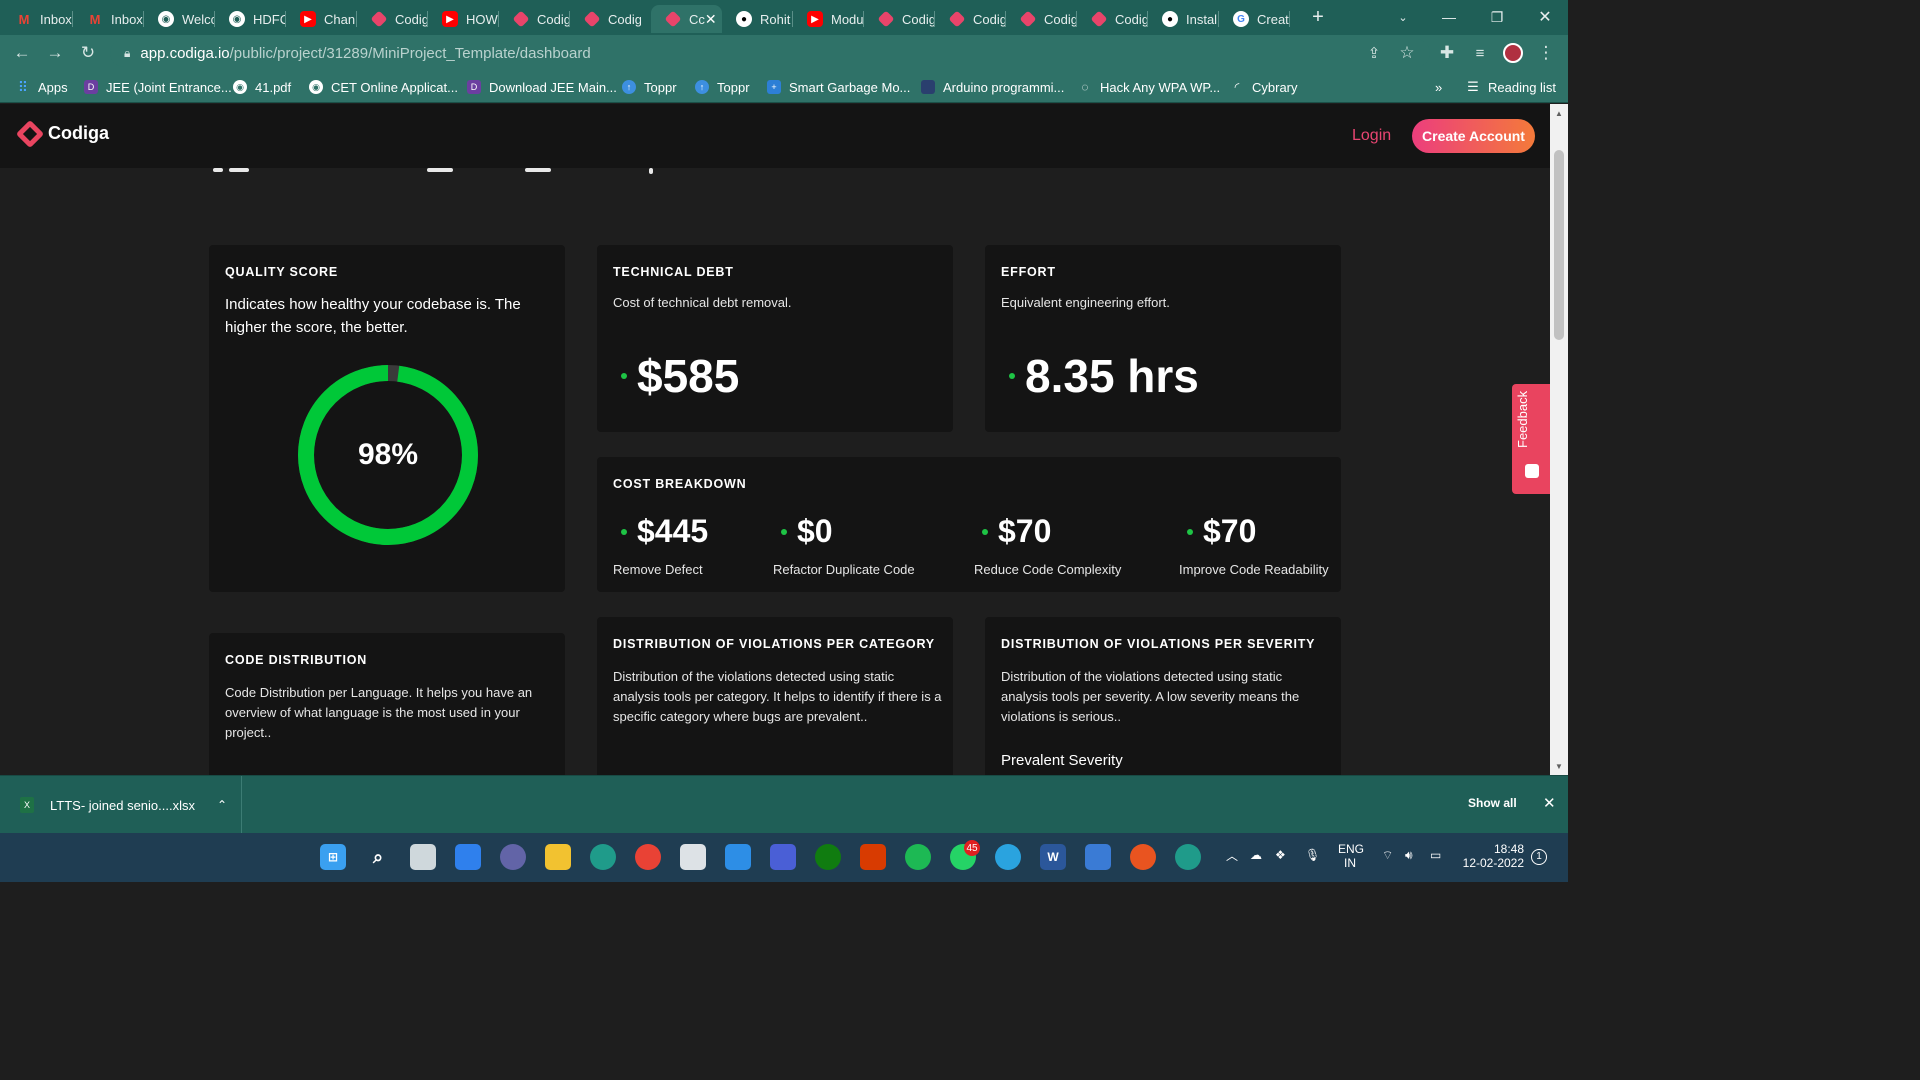  I want to click on windows-start-icon: ⊞, so click(333, 857).